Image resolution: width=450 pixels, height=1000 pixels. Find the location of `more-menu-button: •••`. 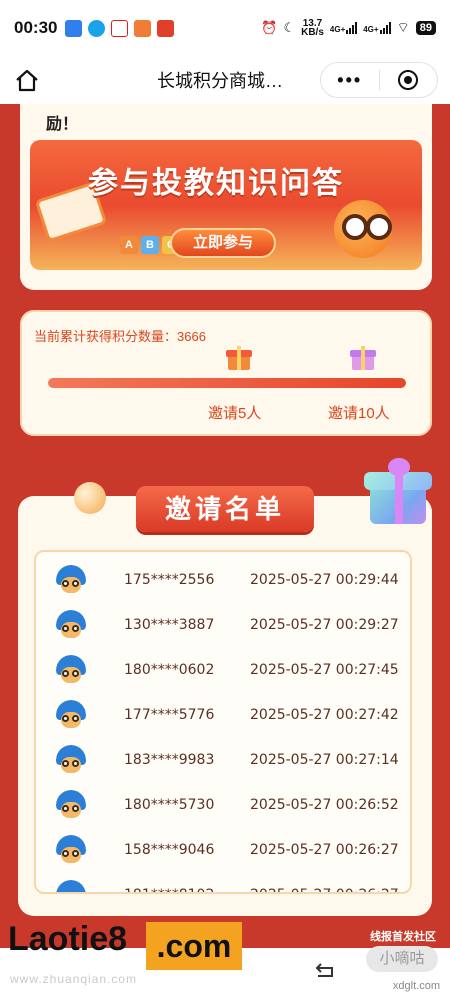

more-menu-button: ••• is located at coordinates (350, 80).